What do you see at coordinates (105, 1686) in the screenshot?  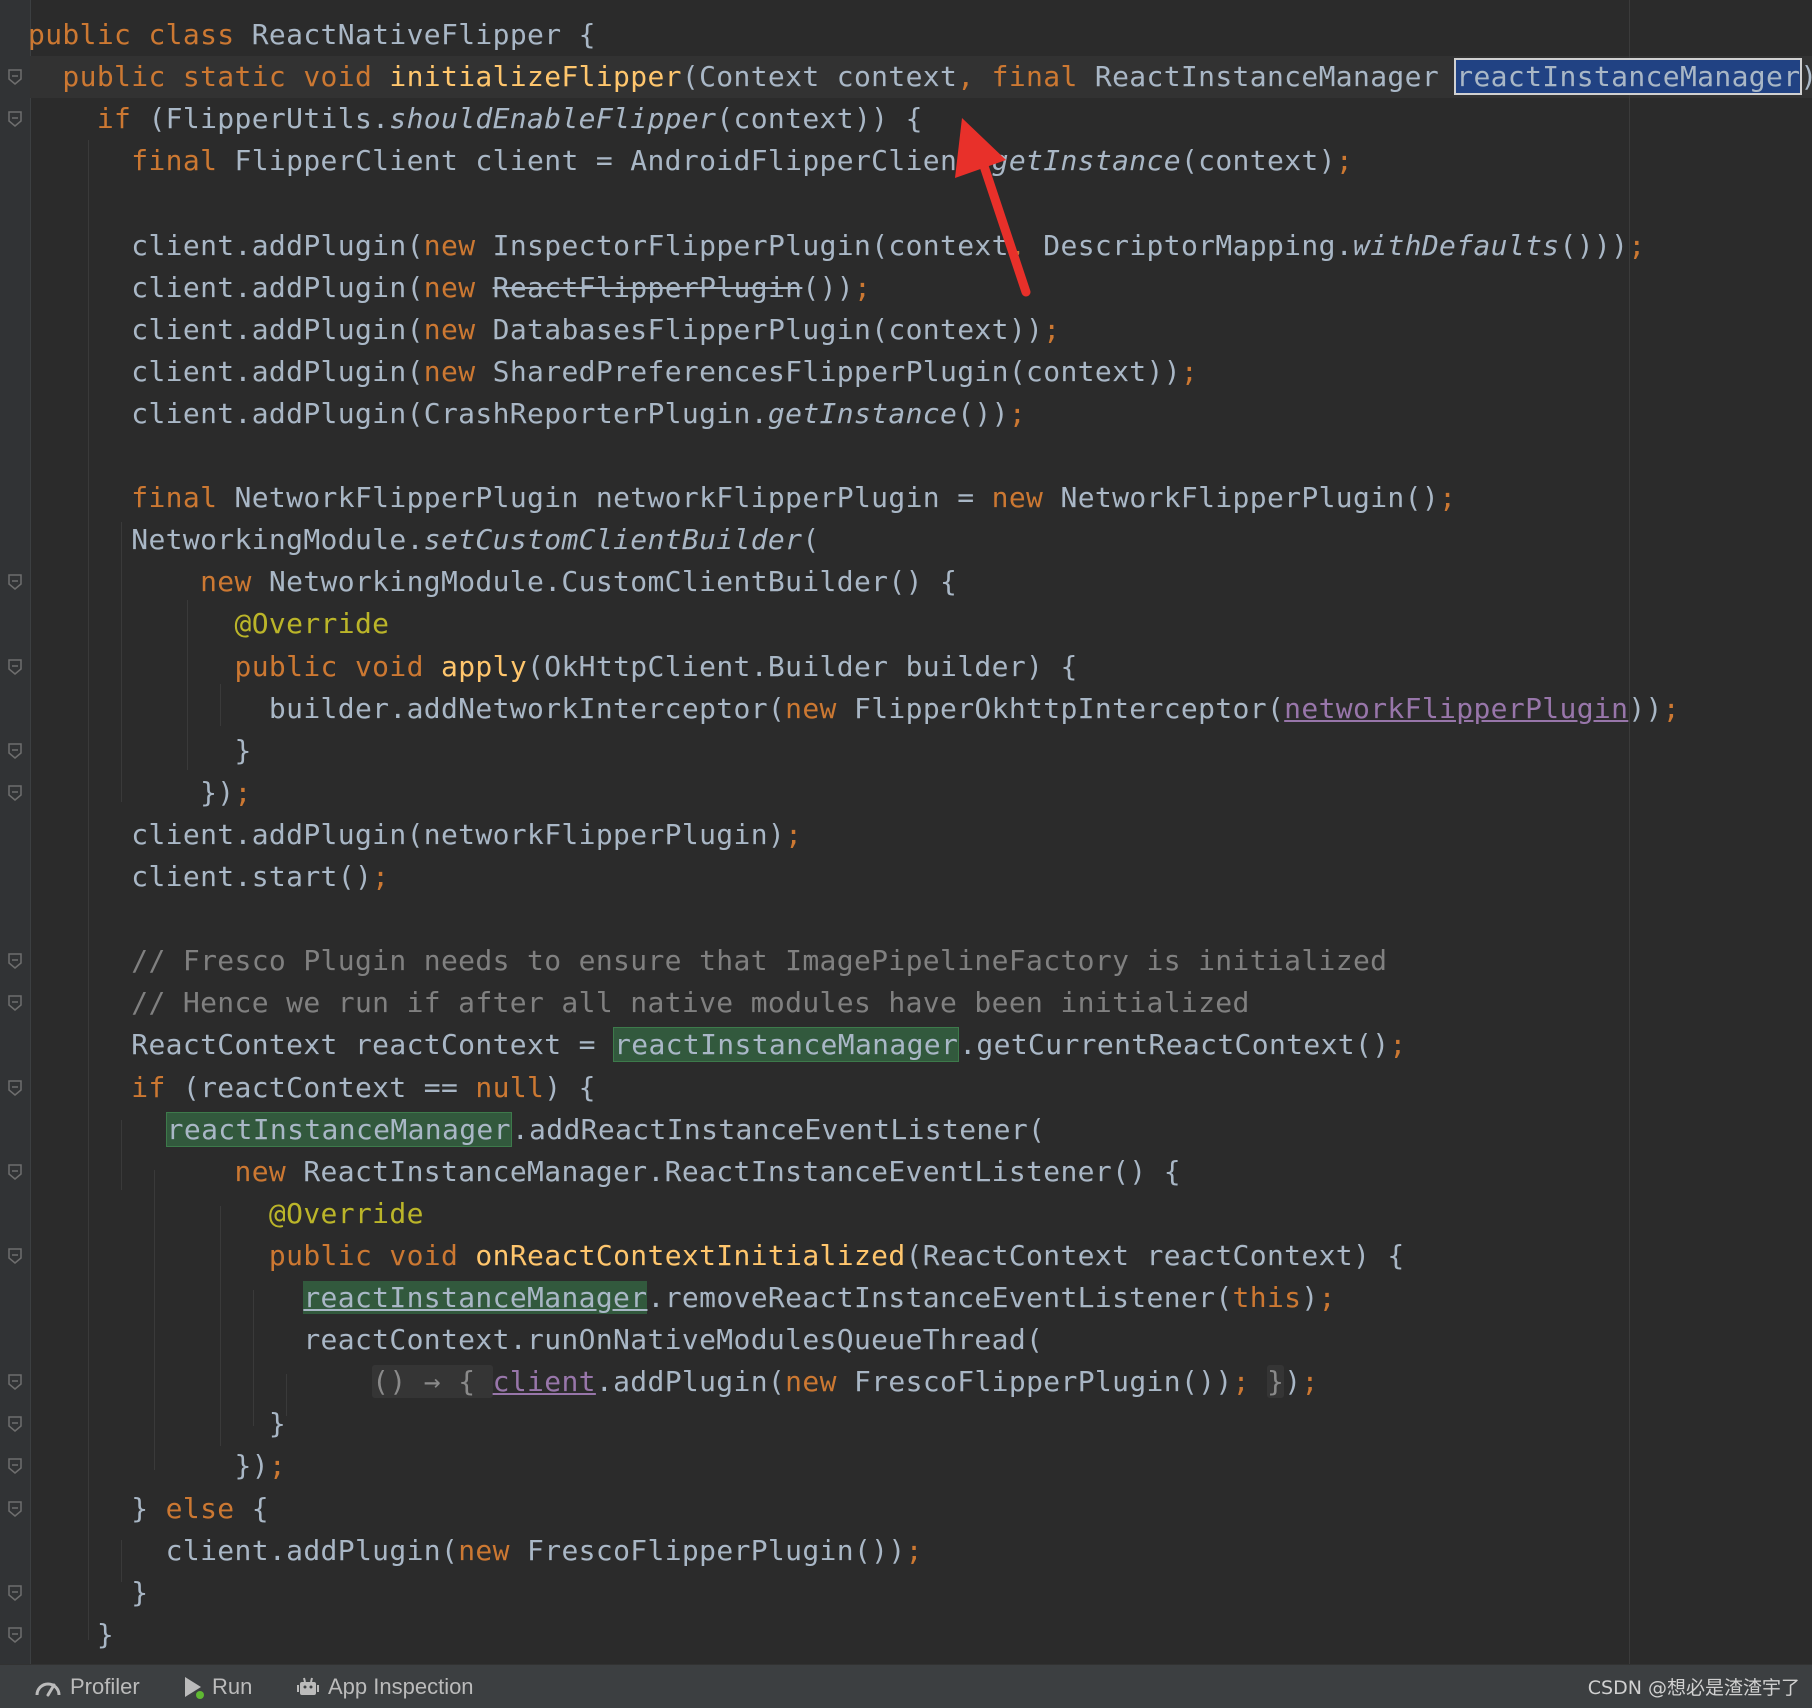 I see `profiler-label: Profiler` at bounding box center [105, 1686].